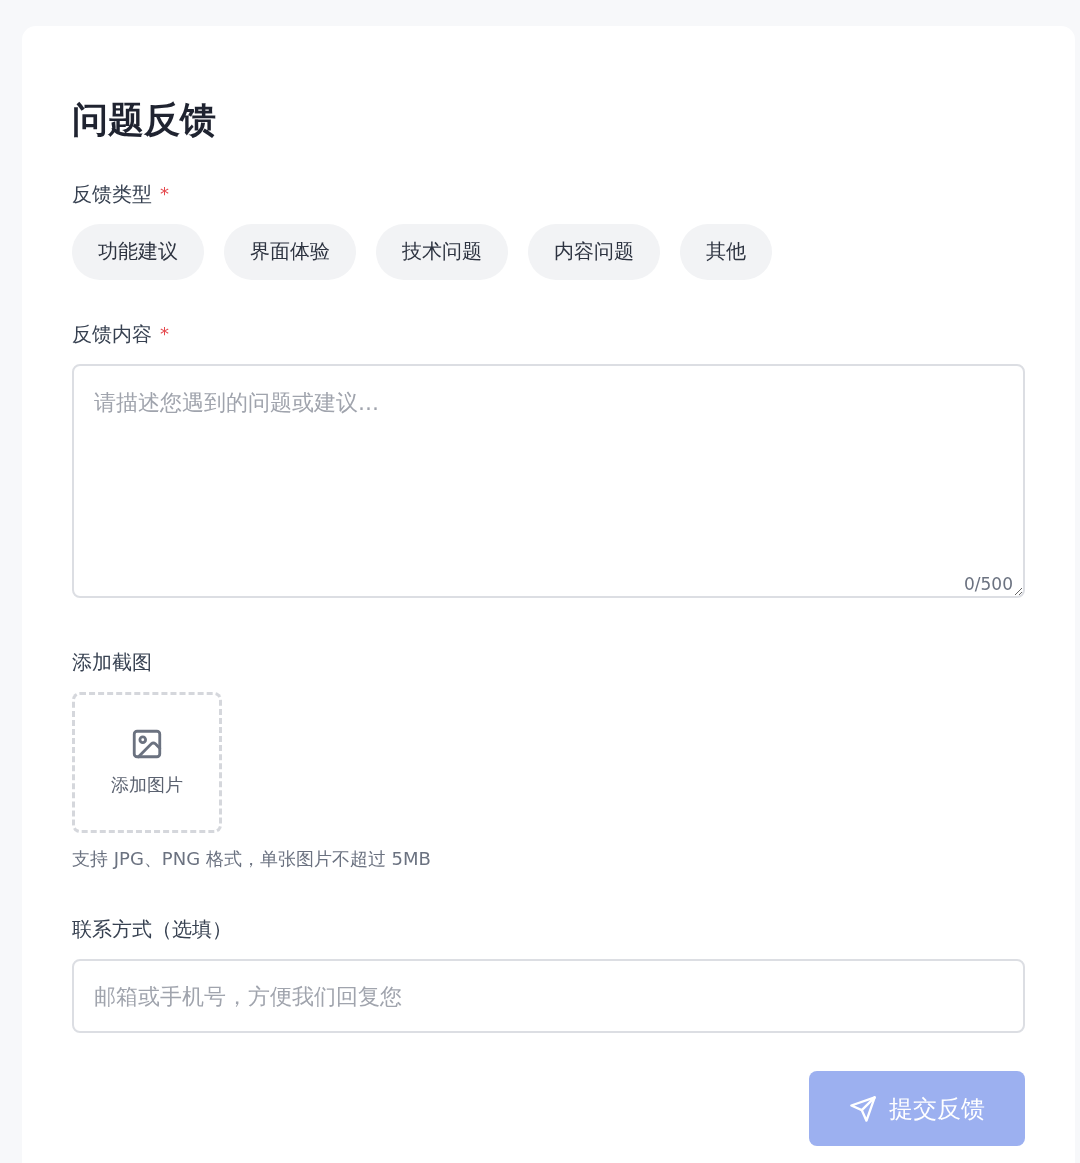 The image size is (1080, 1163). Describe the element at coordinates (863, 1108) in the screenshot. I see `send-icon` at that location.